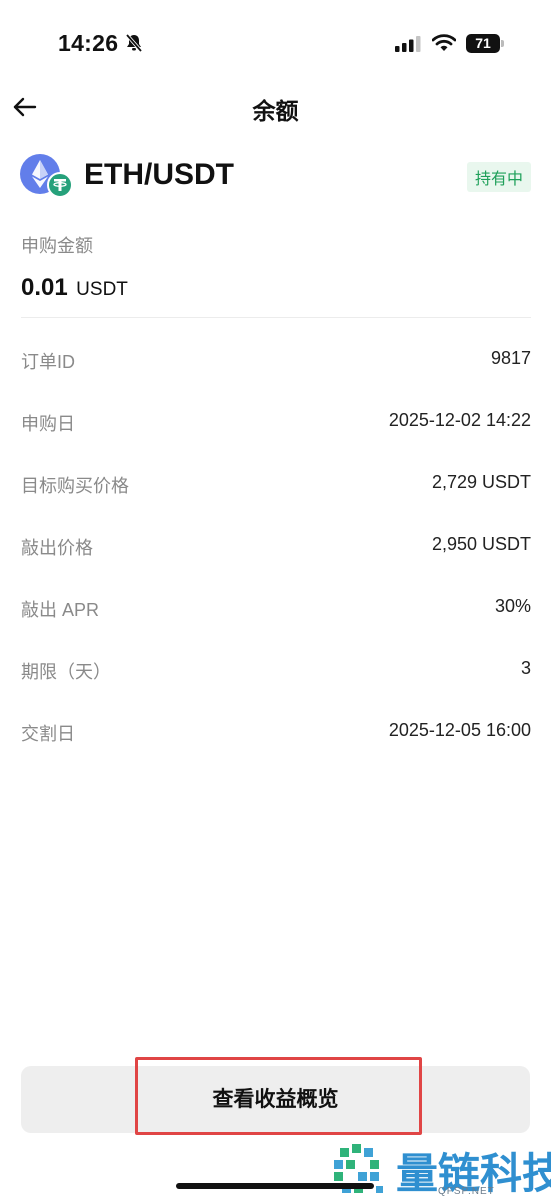  What do you see at coordinates (275, 40) in the screenshot?
I see `status-bar: 14:26 71` at bounding box center [275, 40].